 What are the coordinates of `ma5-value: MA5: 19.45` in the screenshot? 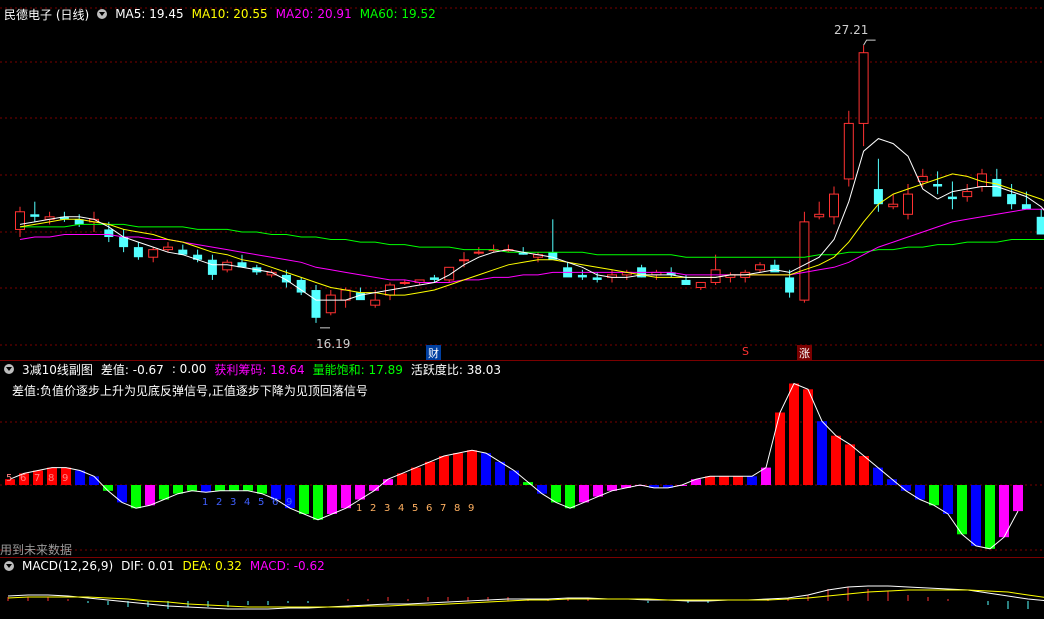 It's located at (149, 14).